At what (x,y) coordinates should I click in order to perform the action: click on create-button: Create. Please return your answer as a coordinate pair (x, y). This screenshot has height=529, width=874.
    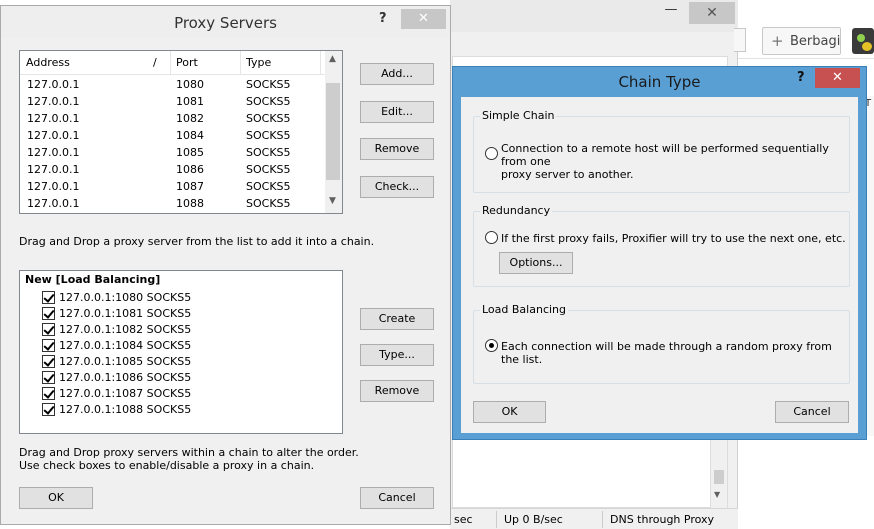
    Looking at the image, I should click on (397, 319).